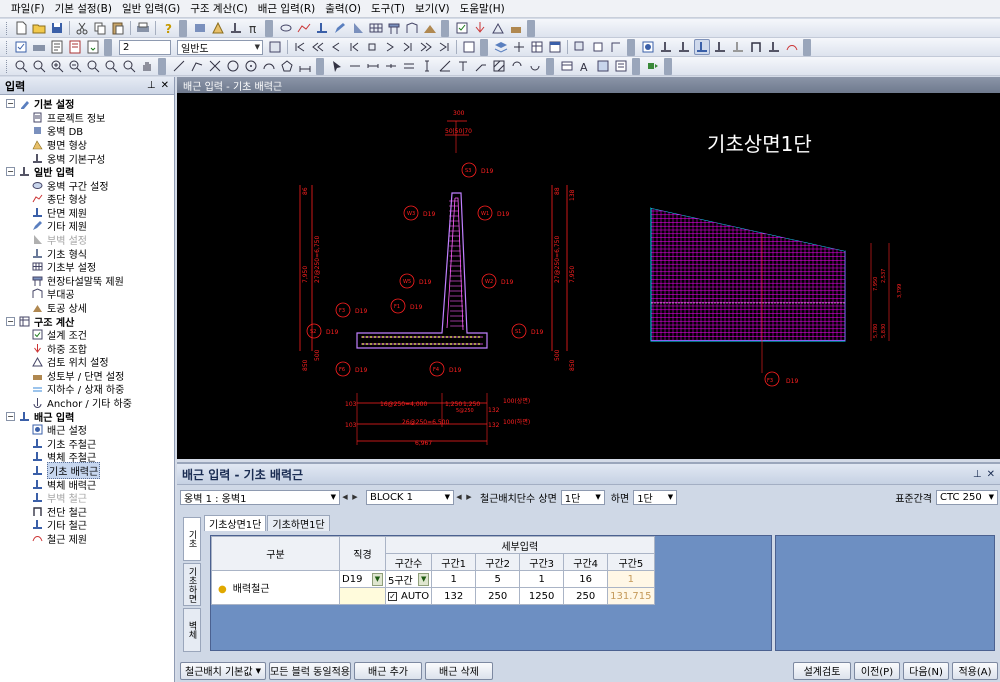  Describe the element at coordinates (251, 66) in the screenshot. I see `circle-center-icon` at that location.